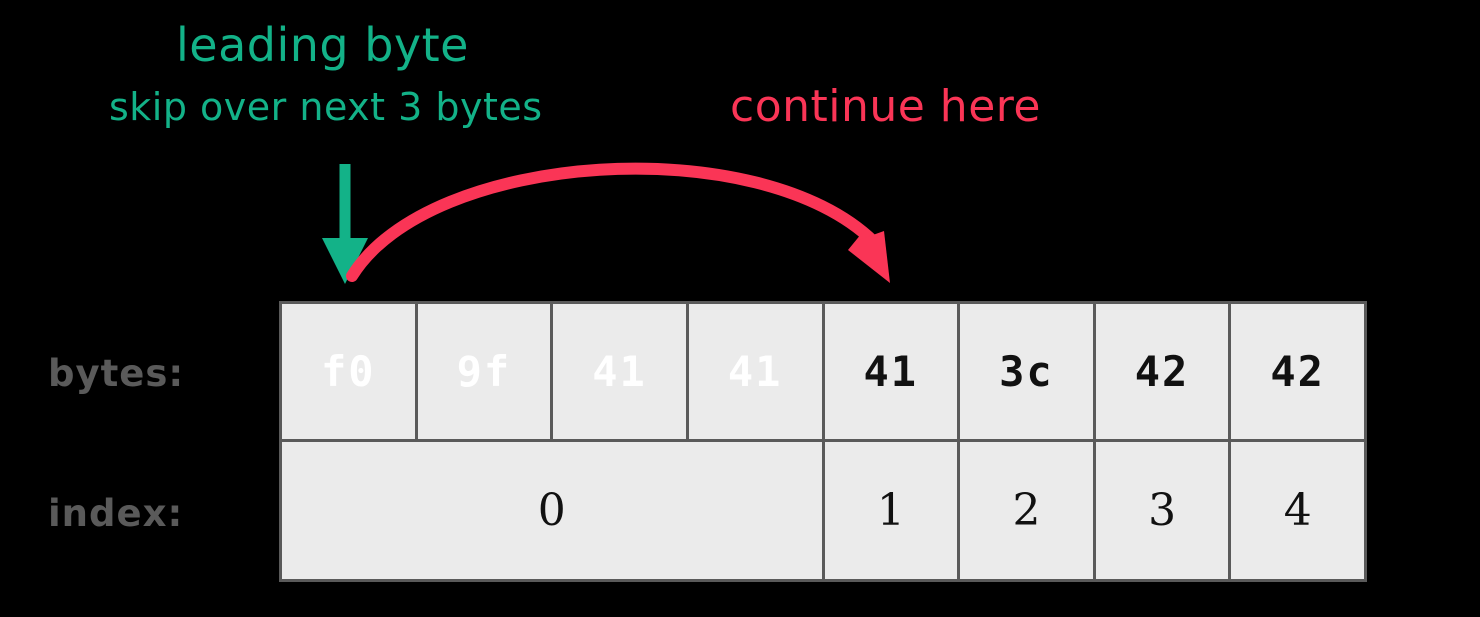 This screenshot has height=617, width=1480. I want to click on index-cell-3: 3, so click(1162, 510).